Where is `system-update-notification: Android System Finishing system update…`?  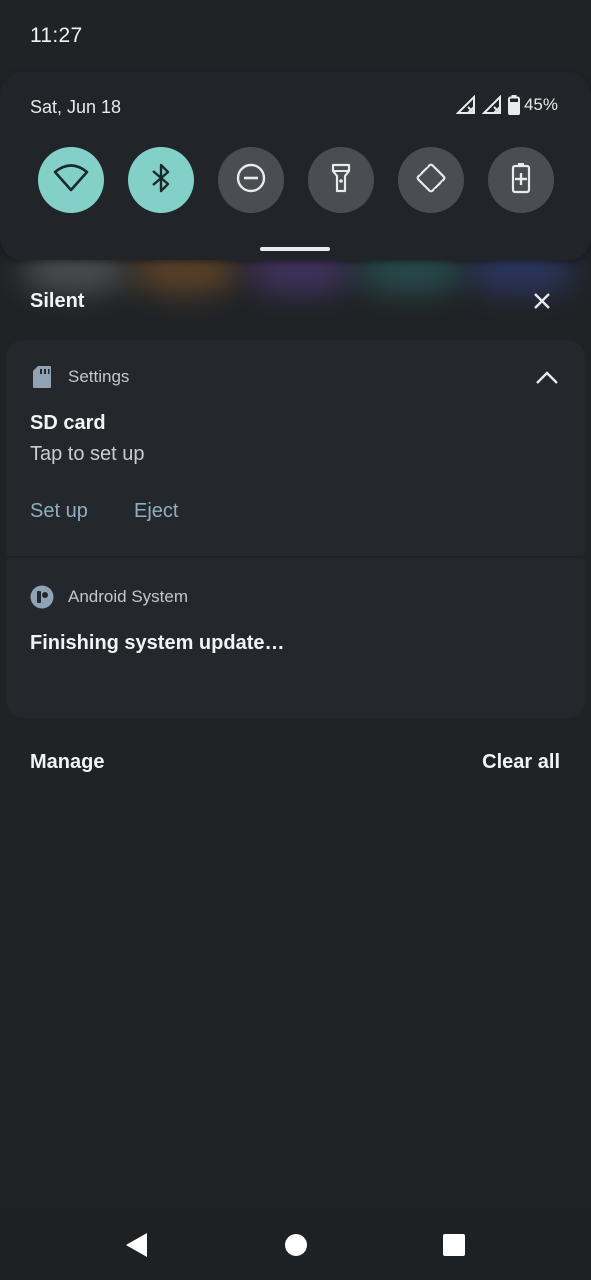 system-update-notification: Android System Finishing system update… is located at coordinates (295, 638).